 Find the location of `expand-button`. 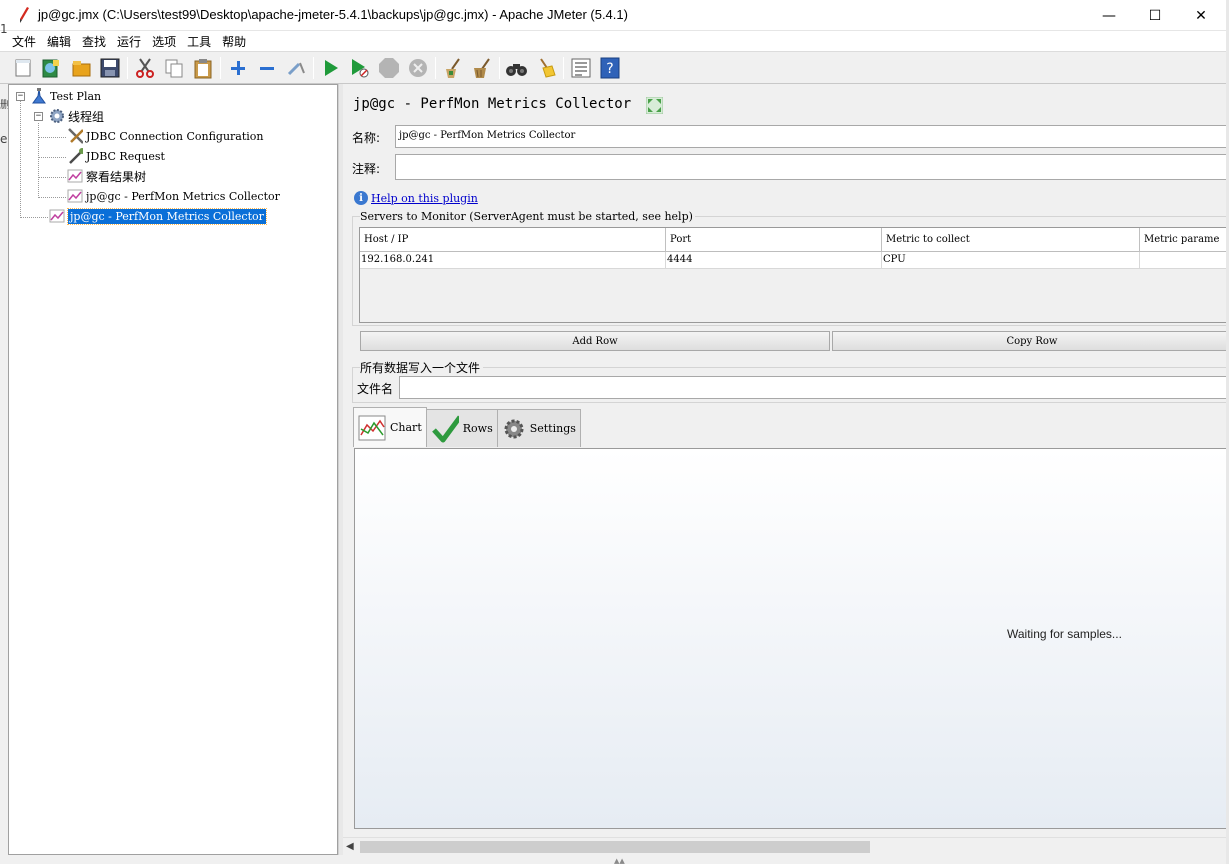

expand-button is located at coordinates (238, 68).